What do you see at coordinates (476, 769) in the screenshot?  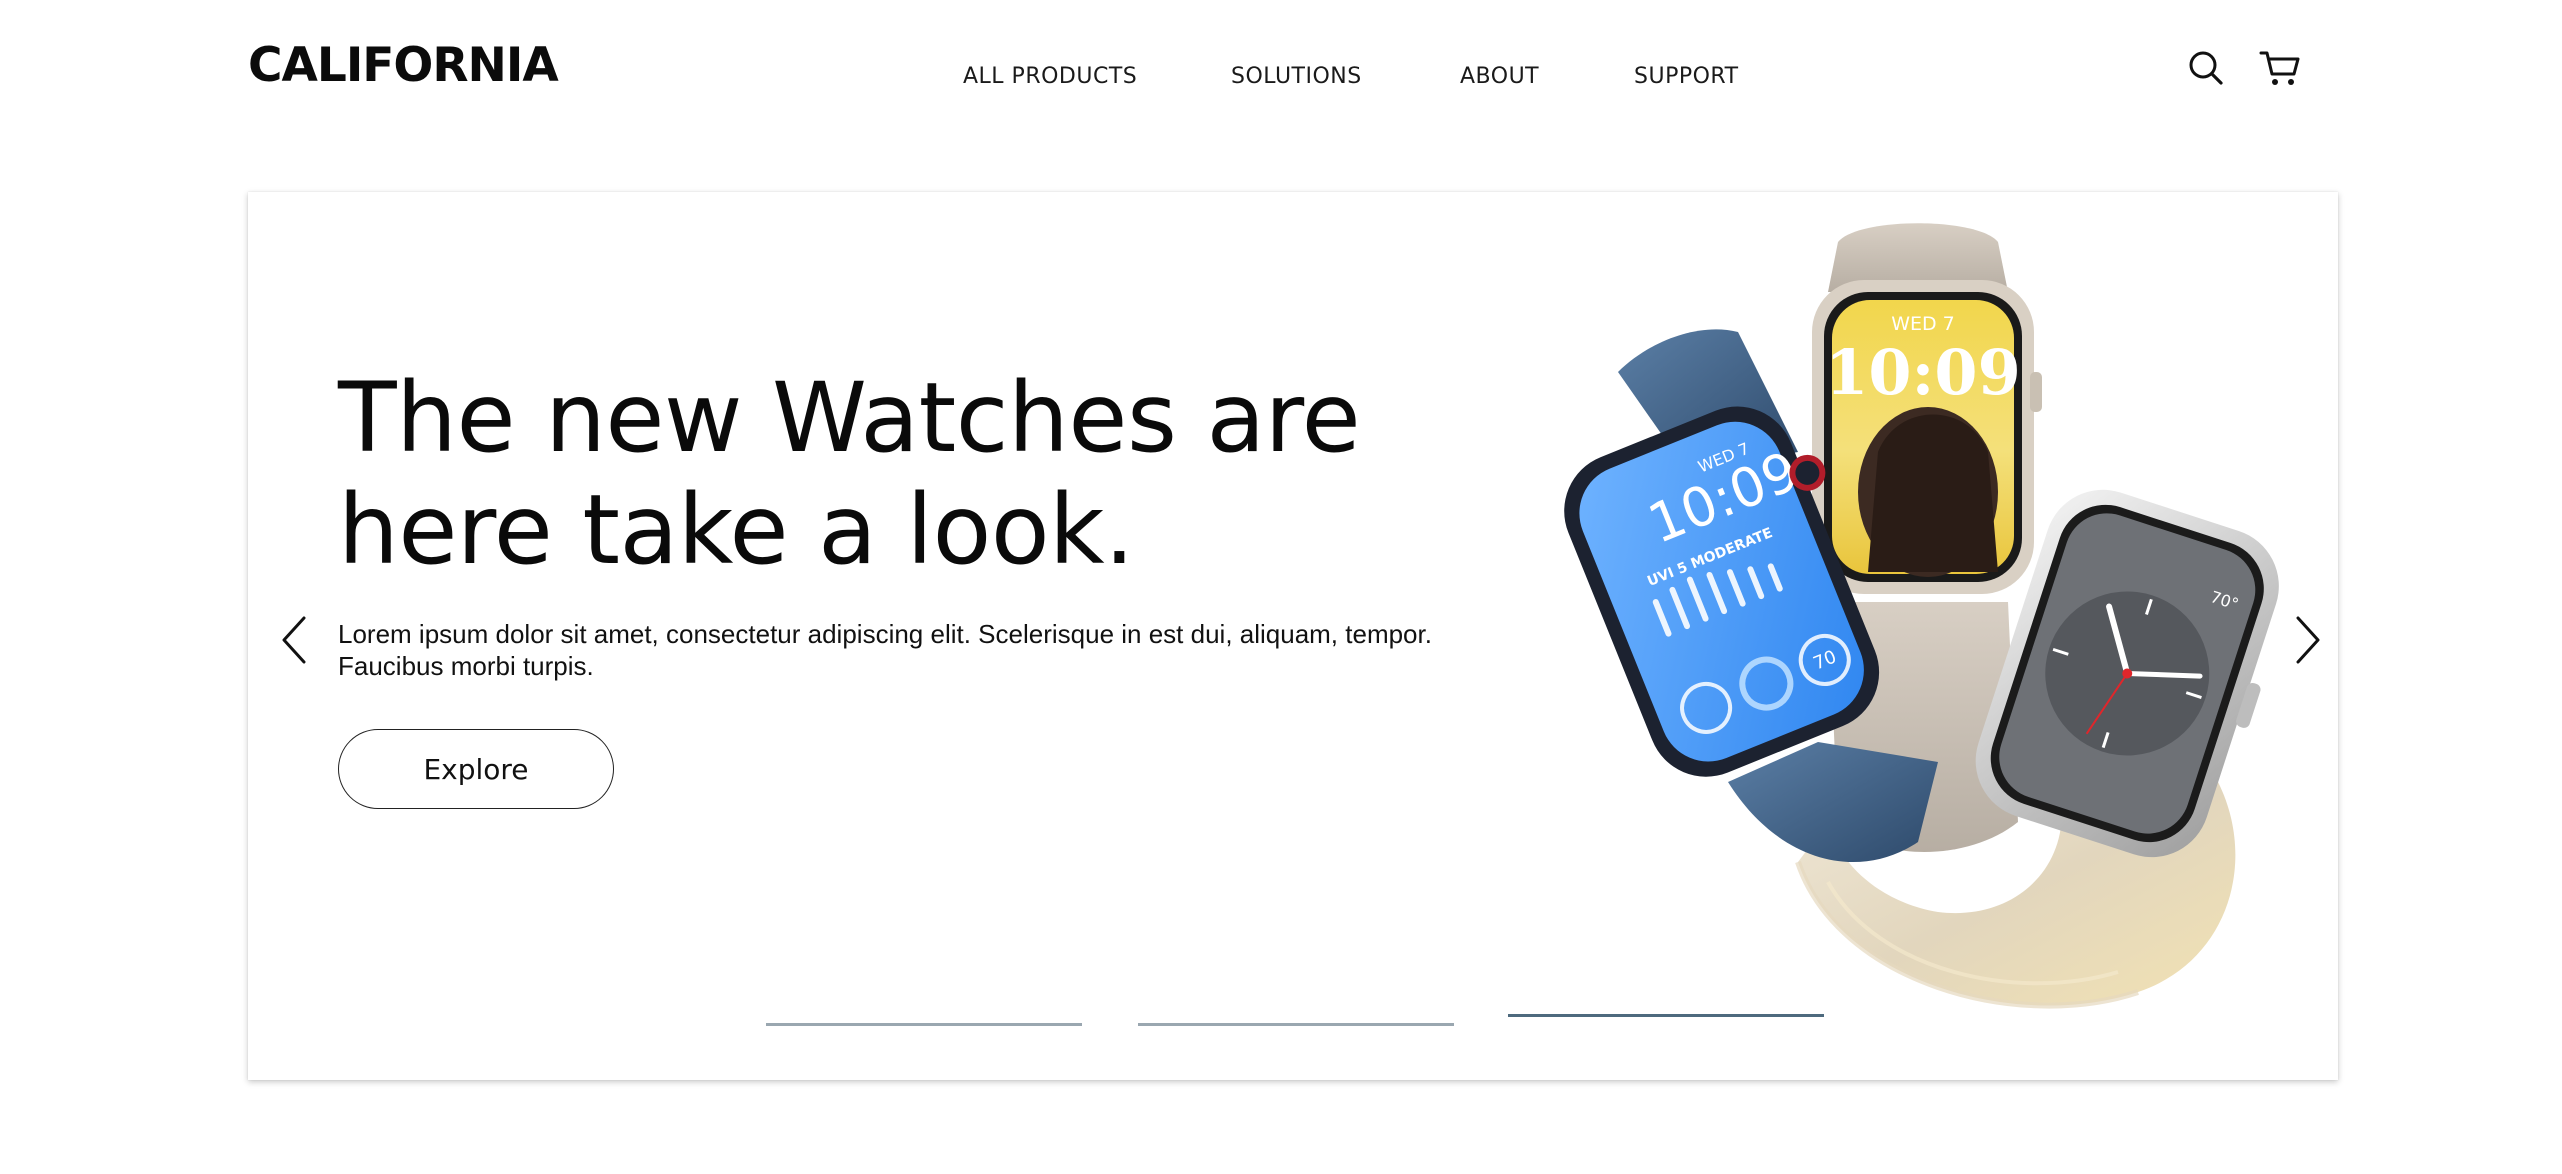 I see `explore-button: Explore` at bounding box center [476, 769].